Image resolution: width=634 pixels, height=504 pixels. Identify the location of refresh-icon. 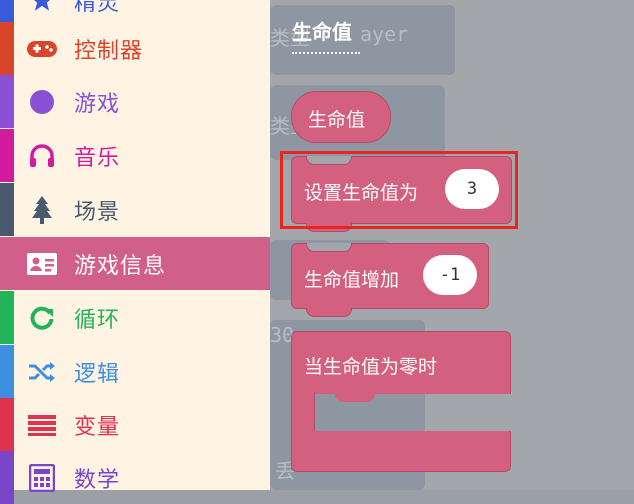
(42, 318).